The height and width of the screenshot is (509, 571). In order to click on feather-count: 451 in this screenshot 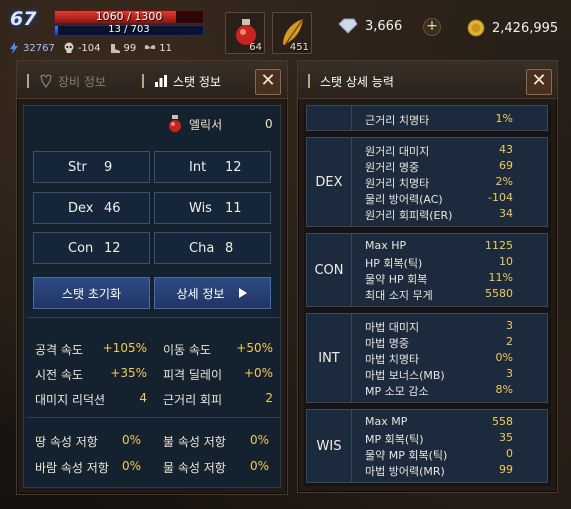, I will do `click(299, 47)`.